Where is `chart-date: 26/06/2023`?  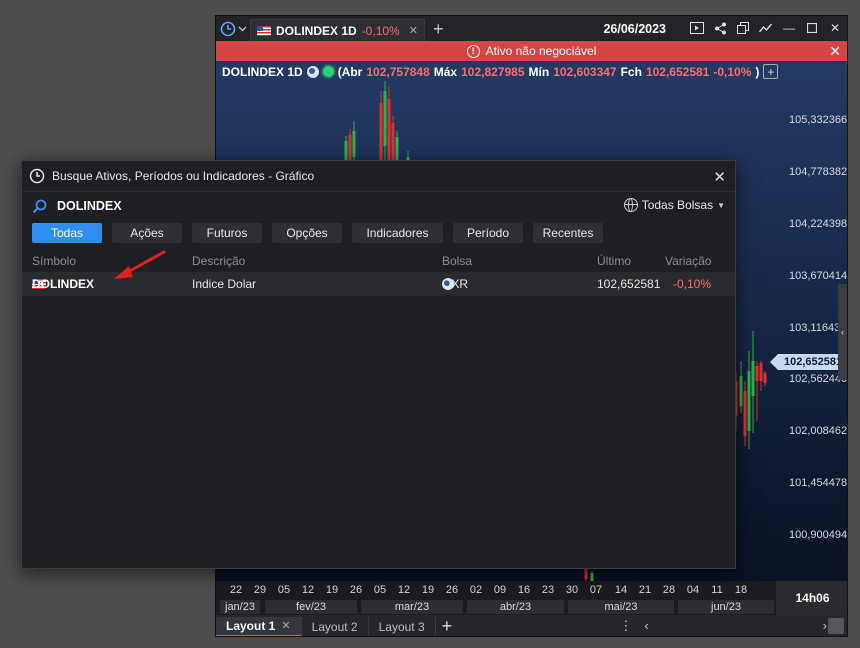
chart-date: 26/06/2023 is located at coordinates (634, 29).